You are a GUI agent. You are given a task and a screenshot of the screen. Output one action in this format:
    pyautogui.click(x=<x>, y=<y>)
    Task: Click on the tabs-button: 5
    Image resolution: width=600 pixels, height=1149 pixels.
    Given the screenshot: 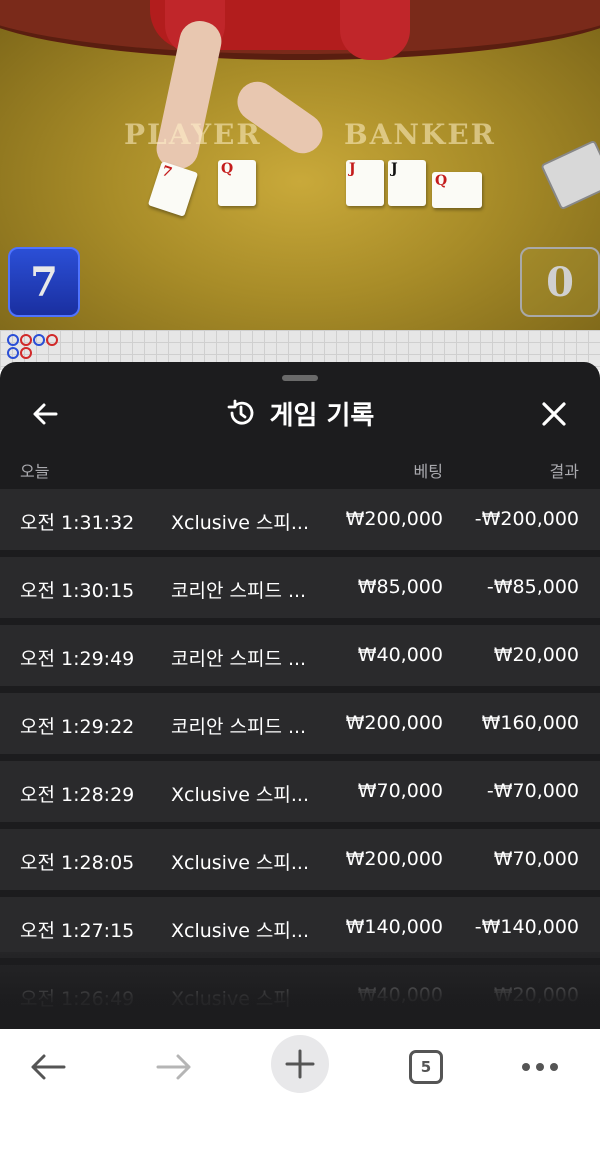 What is the action you would take?
    pyautogui.click(x=426, y=1067)
    